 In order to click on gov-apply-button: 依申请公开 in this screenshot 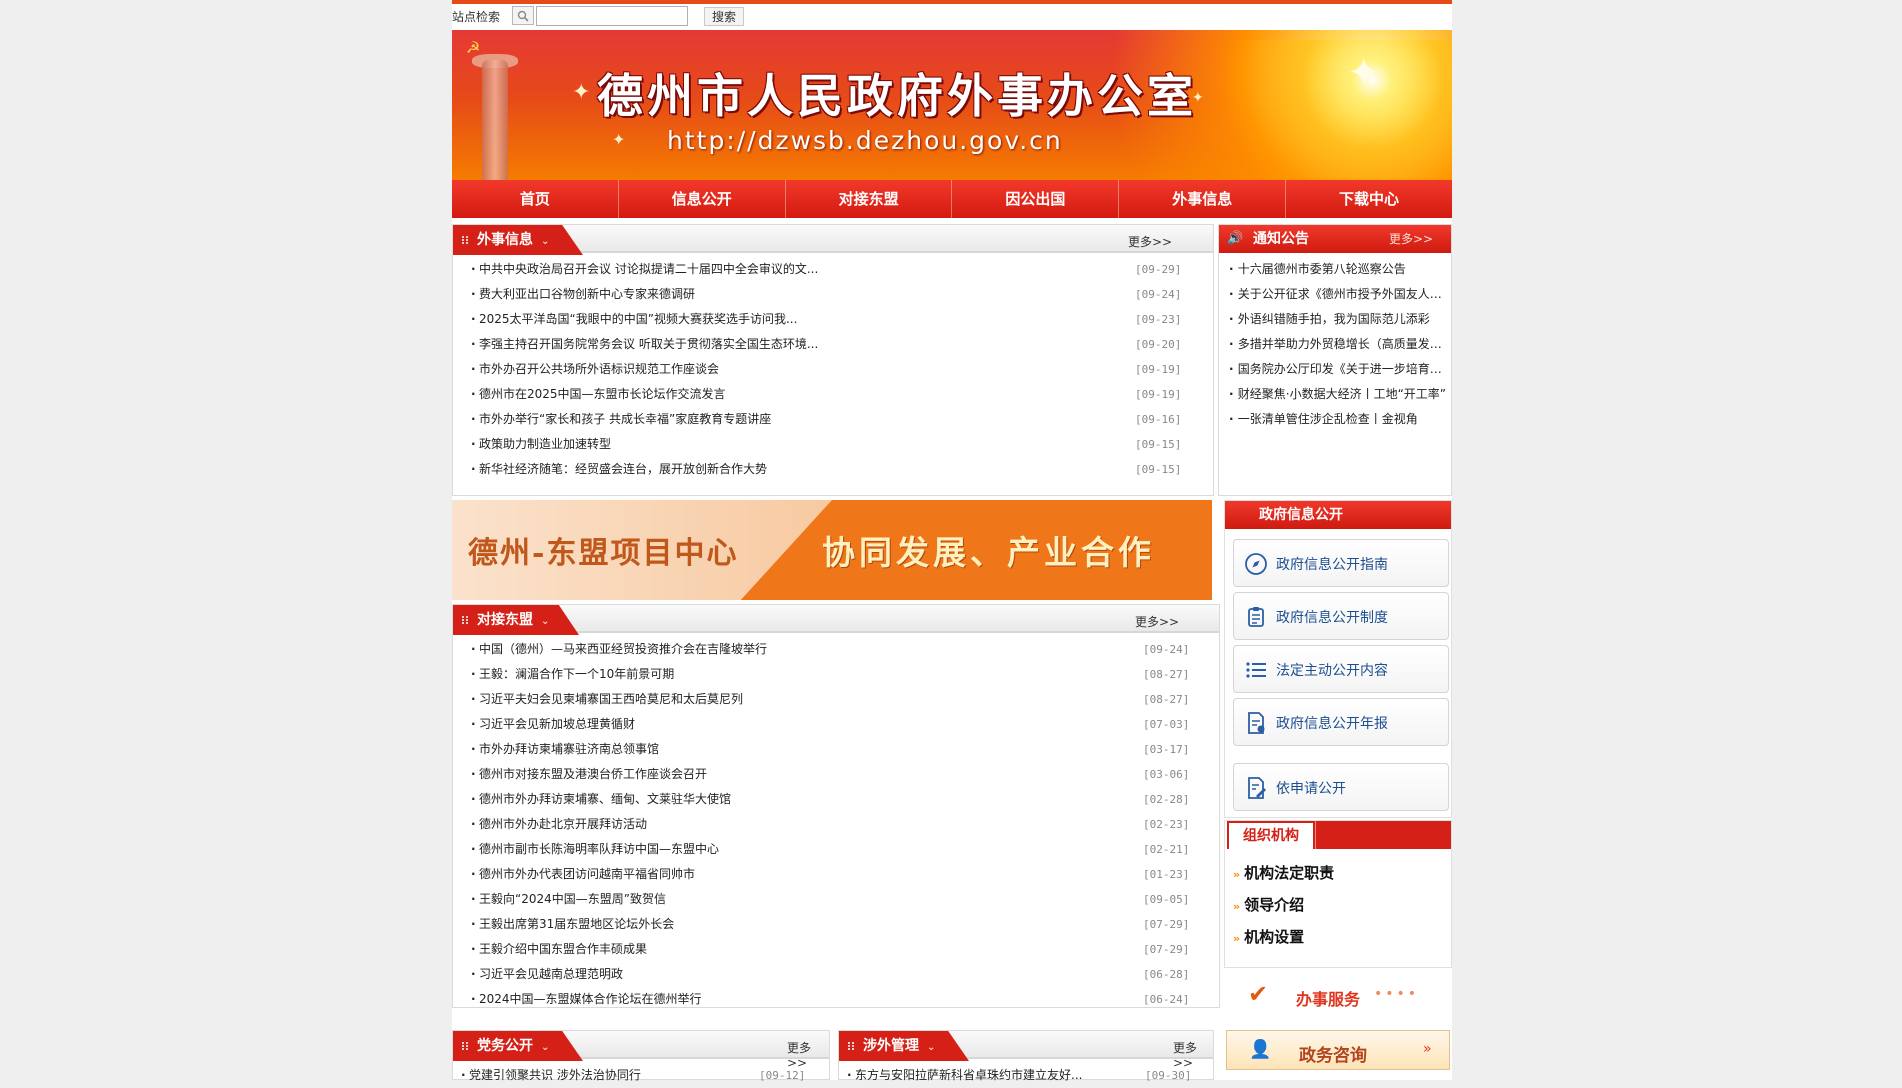, I will do `click(1341, 787)`.